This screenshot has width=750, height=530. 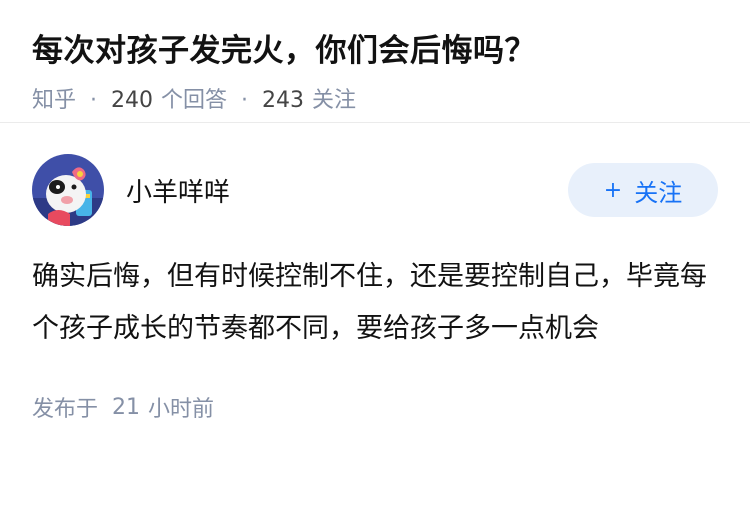 I want to click on follow-button: + 关注, so click(x=643, y=190).